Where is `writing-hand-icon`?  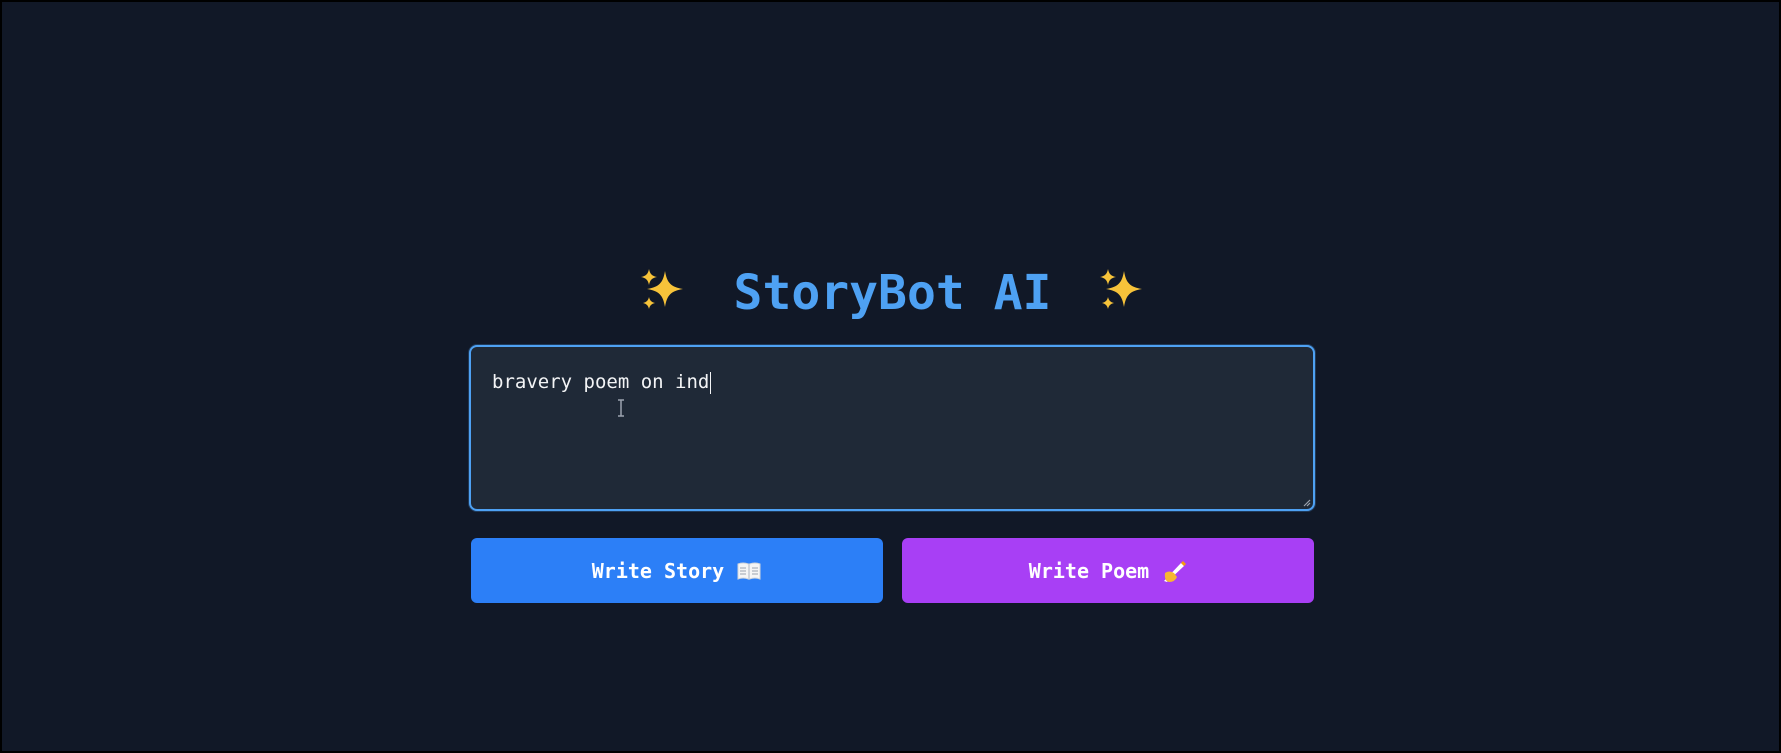
writing-hand-icon is located at coordinates (1175, 571).